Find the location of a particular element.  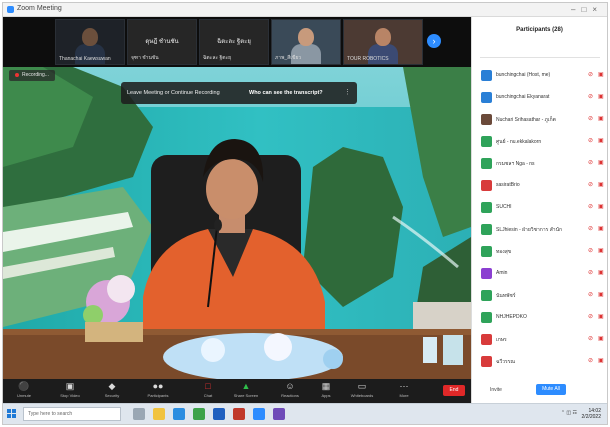

edge-icon is located at coordinates (179, 414).